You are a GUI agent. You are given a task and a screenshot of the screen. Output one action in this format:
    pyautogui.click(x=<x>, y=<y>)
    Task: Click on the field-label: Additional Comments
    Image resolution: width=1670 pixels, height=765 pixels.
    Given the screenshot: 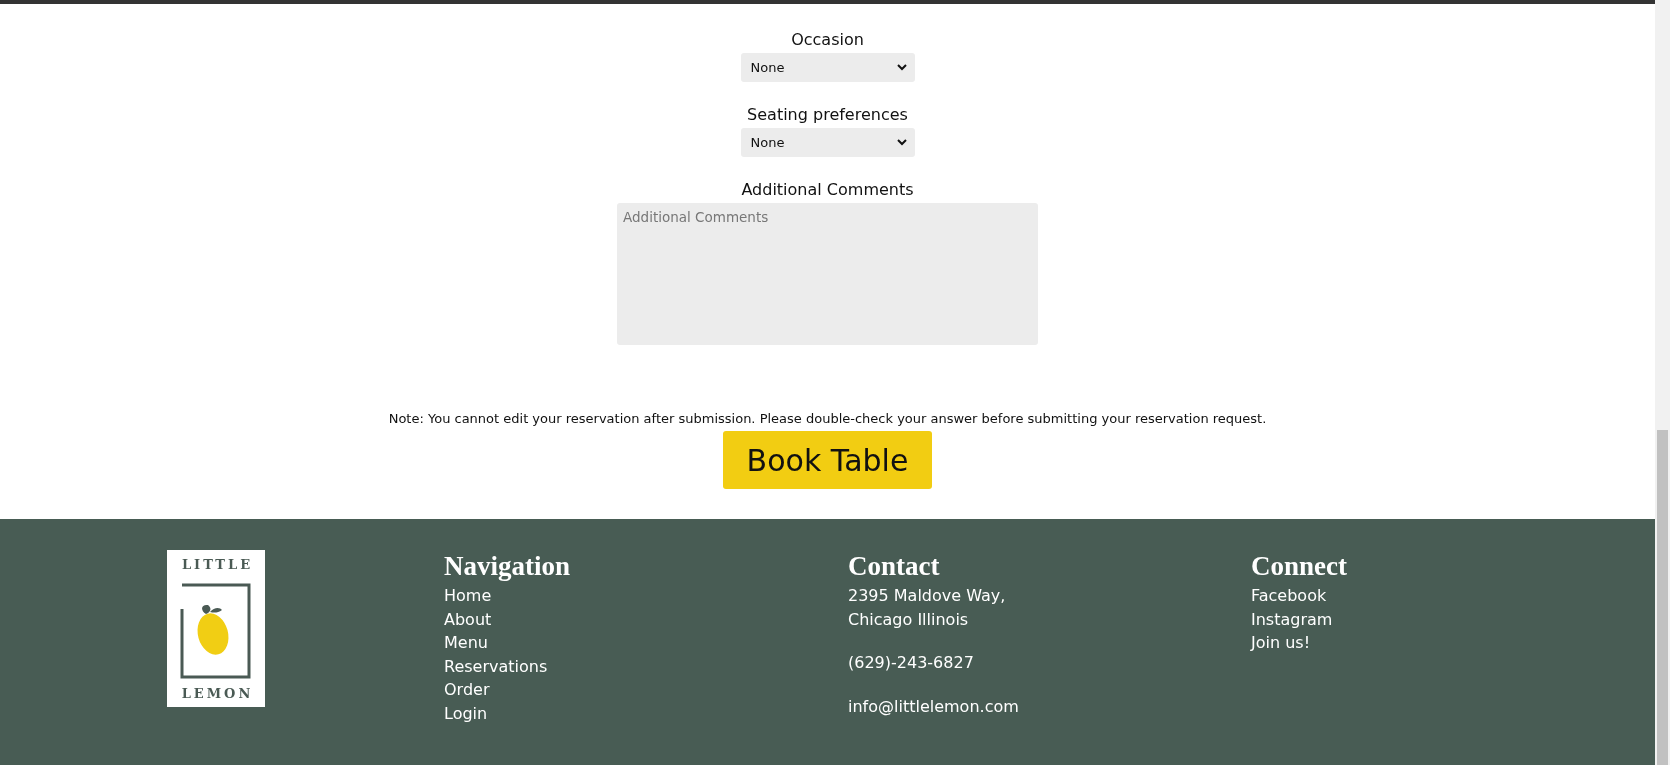 What is the action you would take?
    pyautogui.click(x=827, y=190)
    